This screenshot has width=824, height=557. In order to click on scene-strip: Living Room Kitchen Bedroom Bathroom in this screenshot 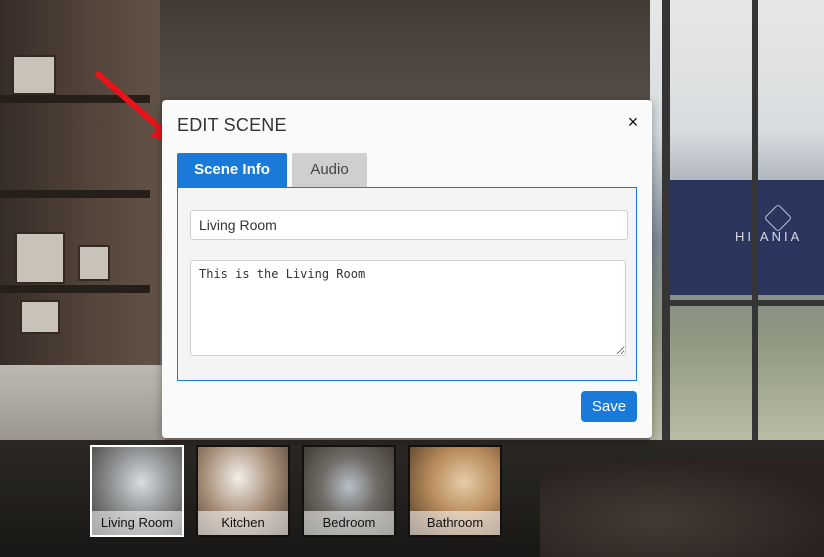, I will do `click(296, 491)`.